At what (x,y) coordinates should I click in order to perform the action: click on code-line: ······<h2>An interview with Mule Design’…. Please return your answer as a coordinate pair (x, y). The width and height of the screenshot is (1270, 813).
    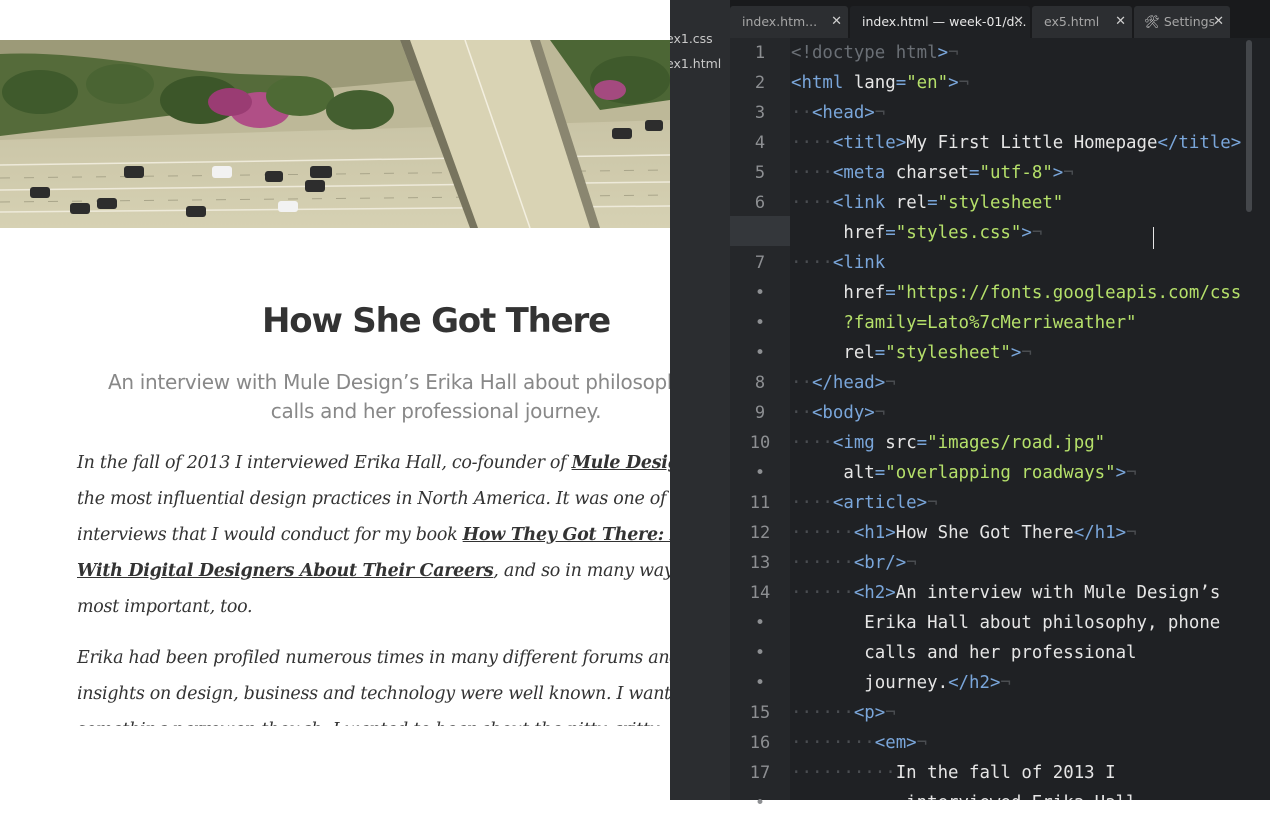
    Looking at the image, I should click on (1005, 593).